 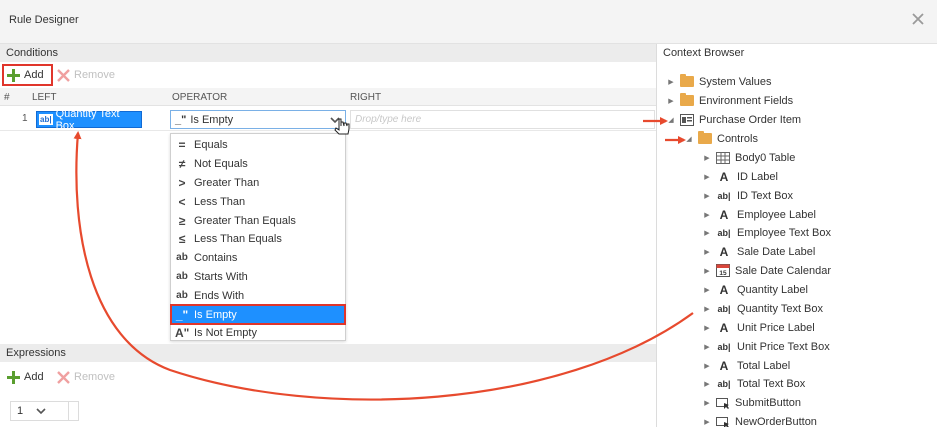 What do you see at coordinates (258, 295) in the screenshot?
I see `operator-option-ends-with: ab Ends With` at bounding box center [258, 295].